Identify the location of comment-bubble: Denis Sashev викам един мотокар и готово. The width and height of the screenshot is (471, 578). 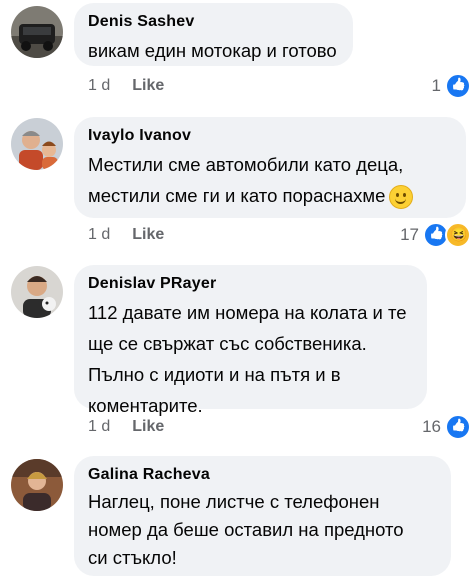
(213, 34).